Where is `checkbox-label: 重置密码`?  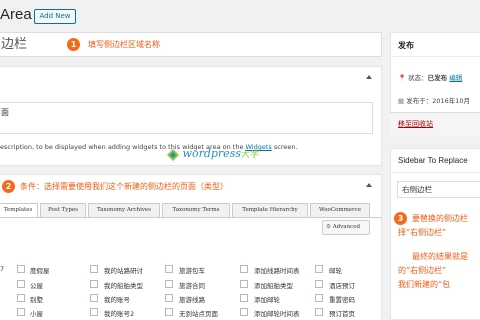 checkbox-label: 重置密码 is located at coordinates (342, 300).